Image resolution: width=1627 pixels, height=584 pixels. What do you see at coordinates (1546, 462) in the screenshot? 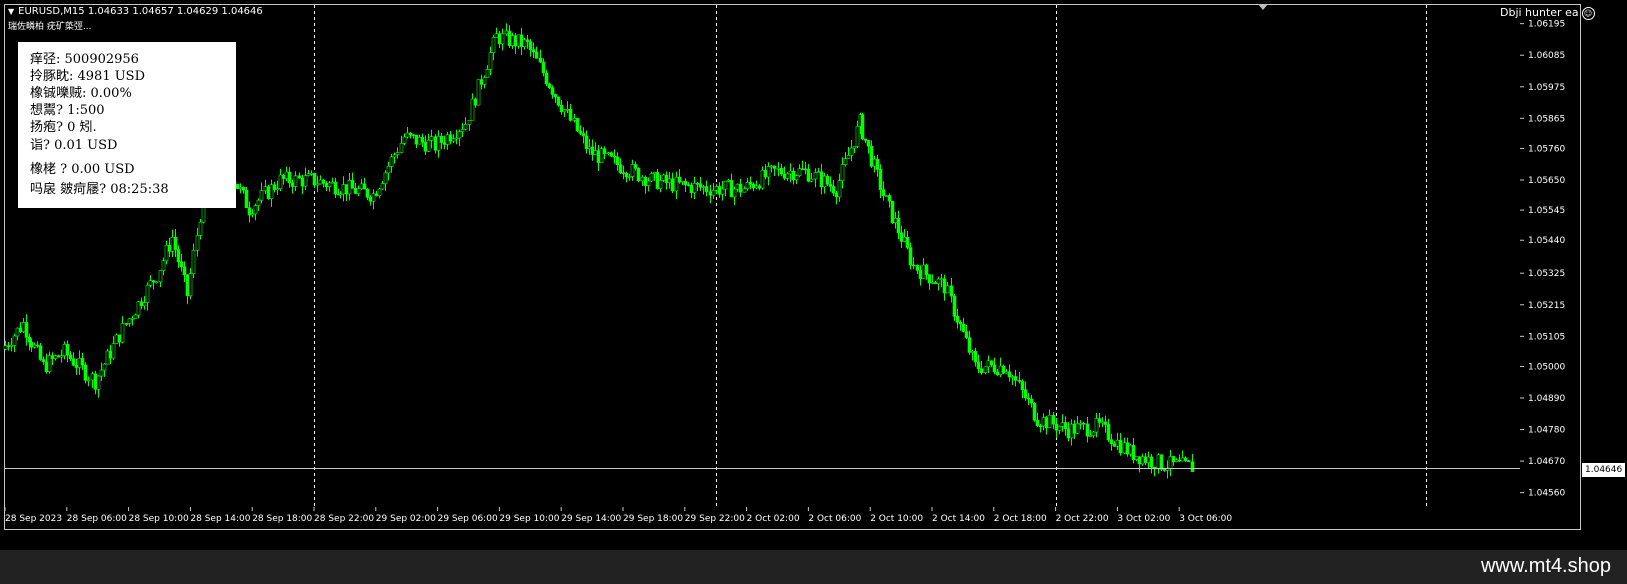
I see `y-axis-tick-label: 1.04670` at bounding box center [1546, 462].